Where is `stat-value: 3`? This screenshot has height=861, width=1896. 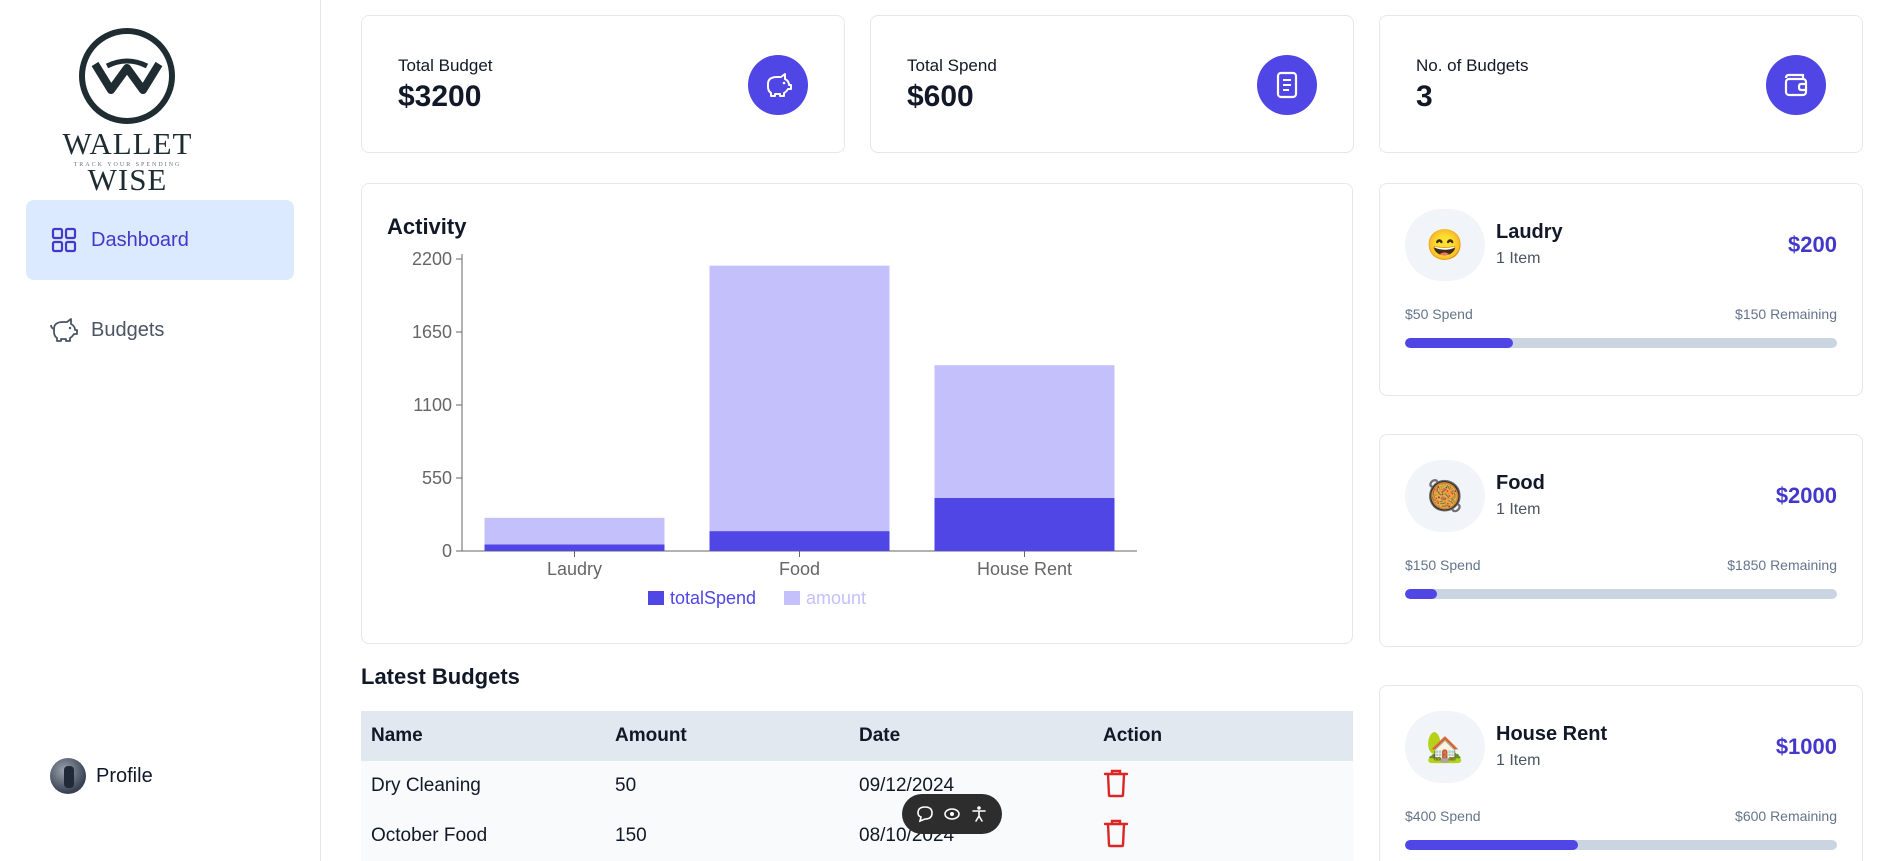 stat-value: 3 is located at coordinates (1424, 96).